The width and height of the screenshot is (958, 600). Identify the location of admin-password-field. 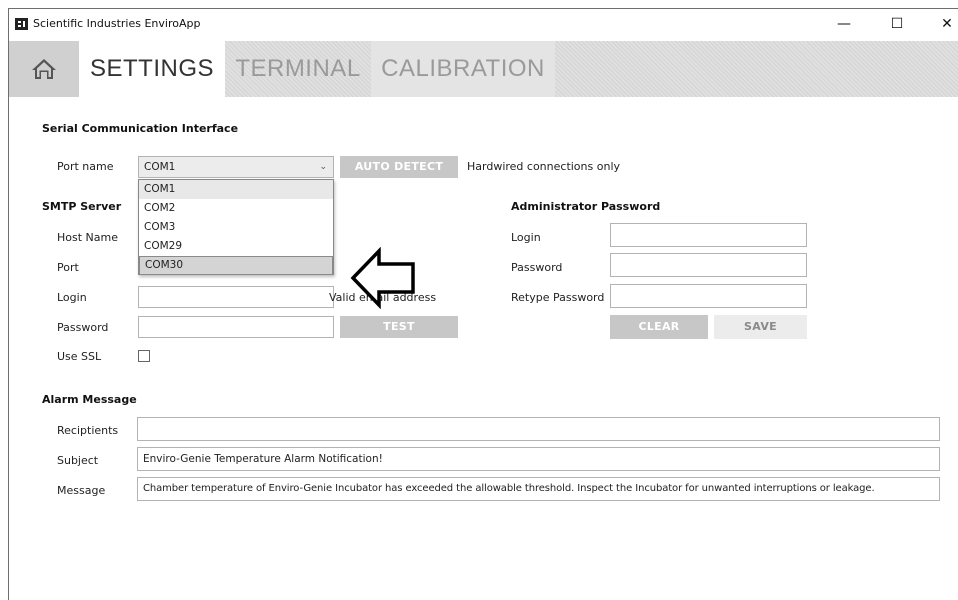
(708, 265).